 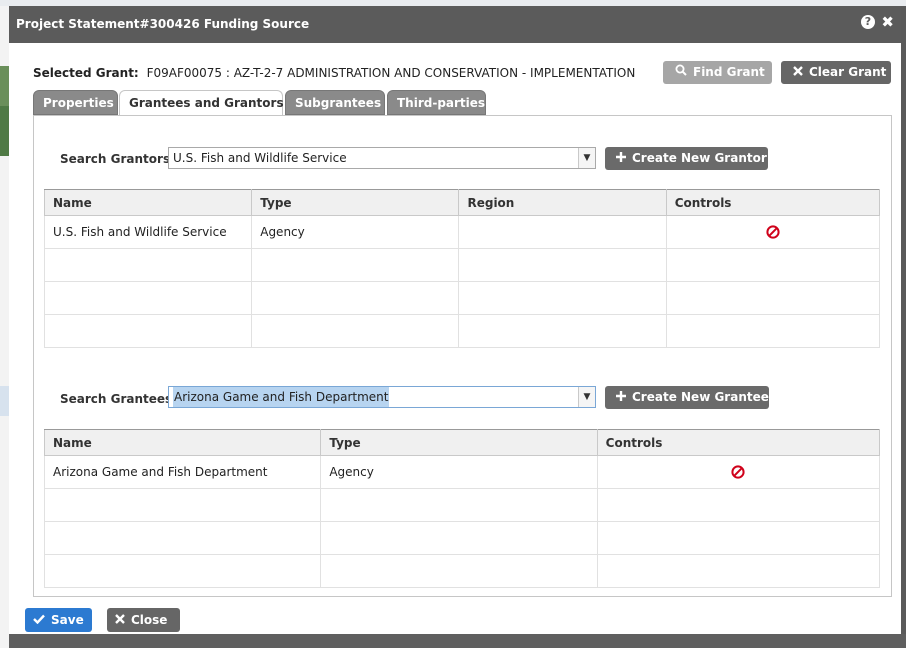 I want to click on background-app-footer, so click(x=457, y=641).